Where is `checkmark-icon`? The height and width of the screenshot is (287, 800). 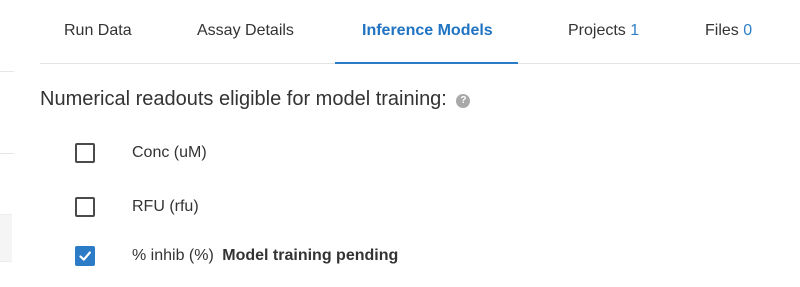 checkmark-icon is located at coordinates (85, 256).